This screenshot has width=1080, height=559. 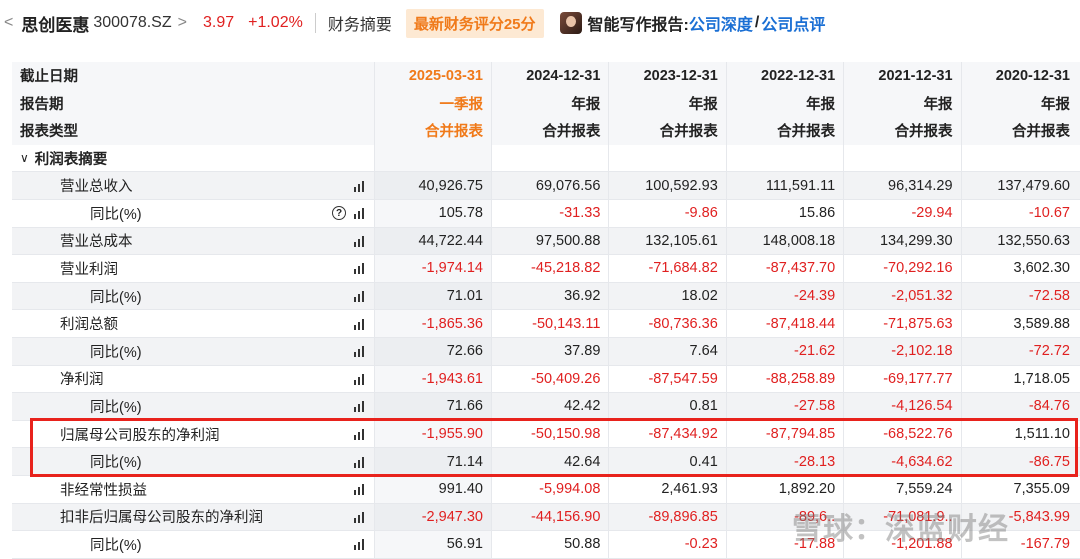 What do you see at coordinates (432, 517) in the screenshot?
I see `value-cell: -2,947.30` at bounding box center [432, 517].